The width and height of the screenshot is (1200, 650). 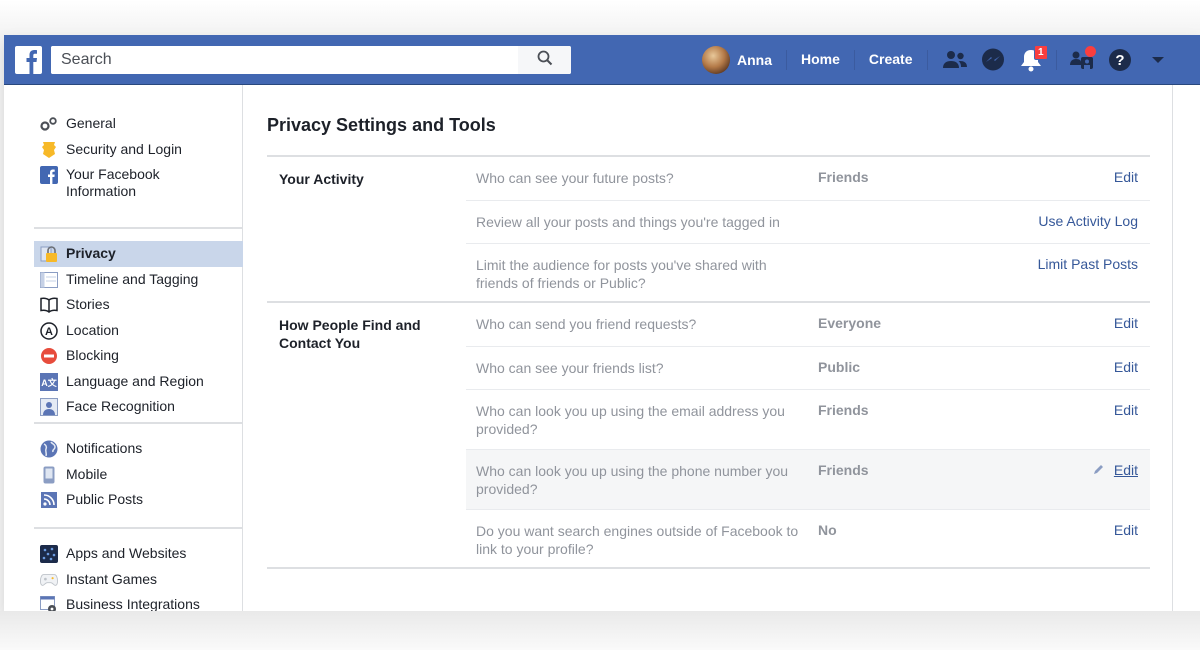 I want to click on section-title: Your Activity, so click(x=321, y=179).